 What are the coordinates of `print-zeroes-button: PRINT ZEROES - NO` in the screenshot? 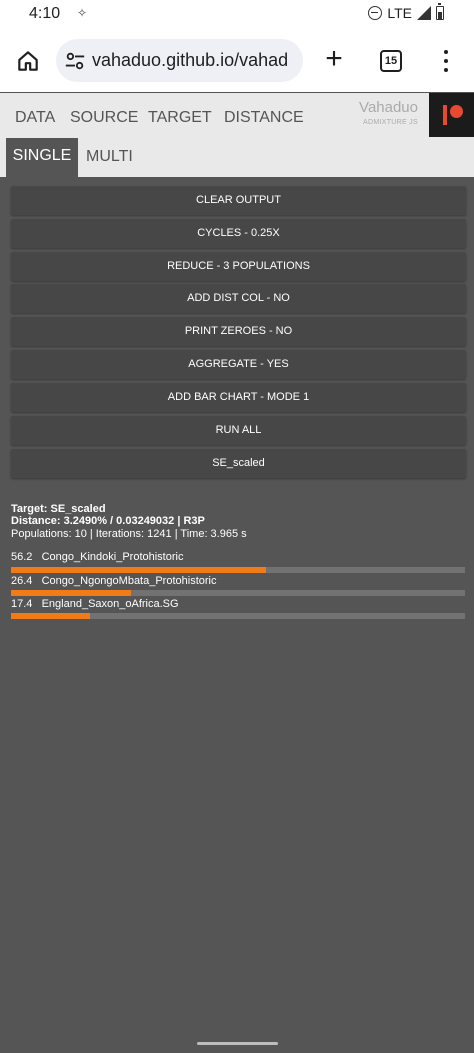 It's located at (238, 331).